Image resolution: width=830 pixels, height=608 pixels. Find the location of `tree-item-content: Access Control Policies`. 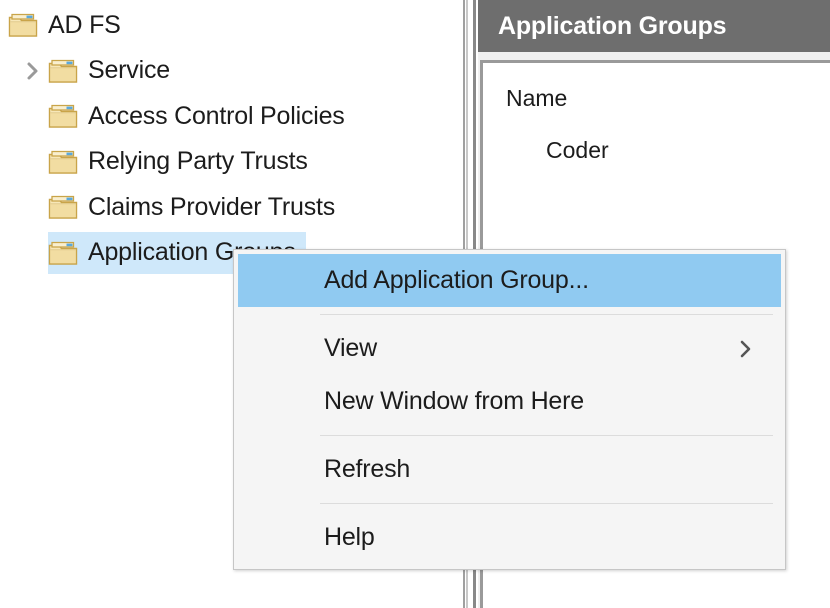

tree-item-content: Access Control Policies is located at coordinates (201, 116).